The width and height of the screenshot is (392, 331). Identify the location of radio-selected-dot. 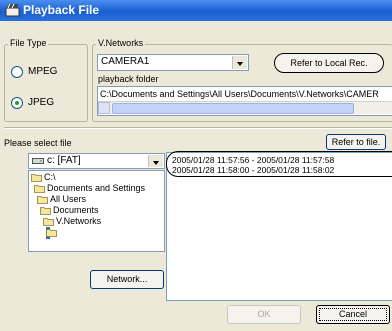
(17, 103).